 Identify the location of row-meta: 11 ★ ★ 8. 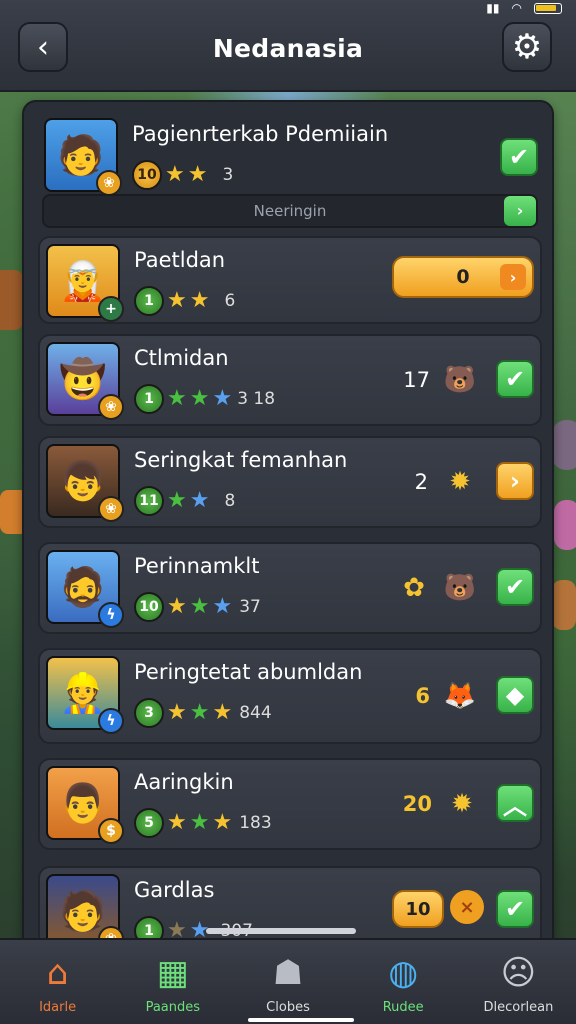
(184, 501).